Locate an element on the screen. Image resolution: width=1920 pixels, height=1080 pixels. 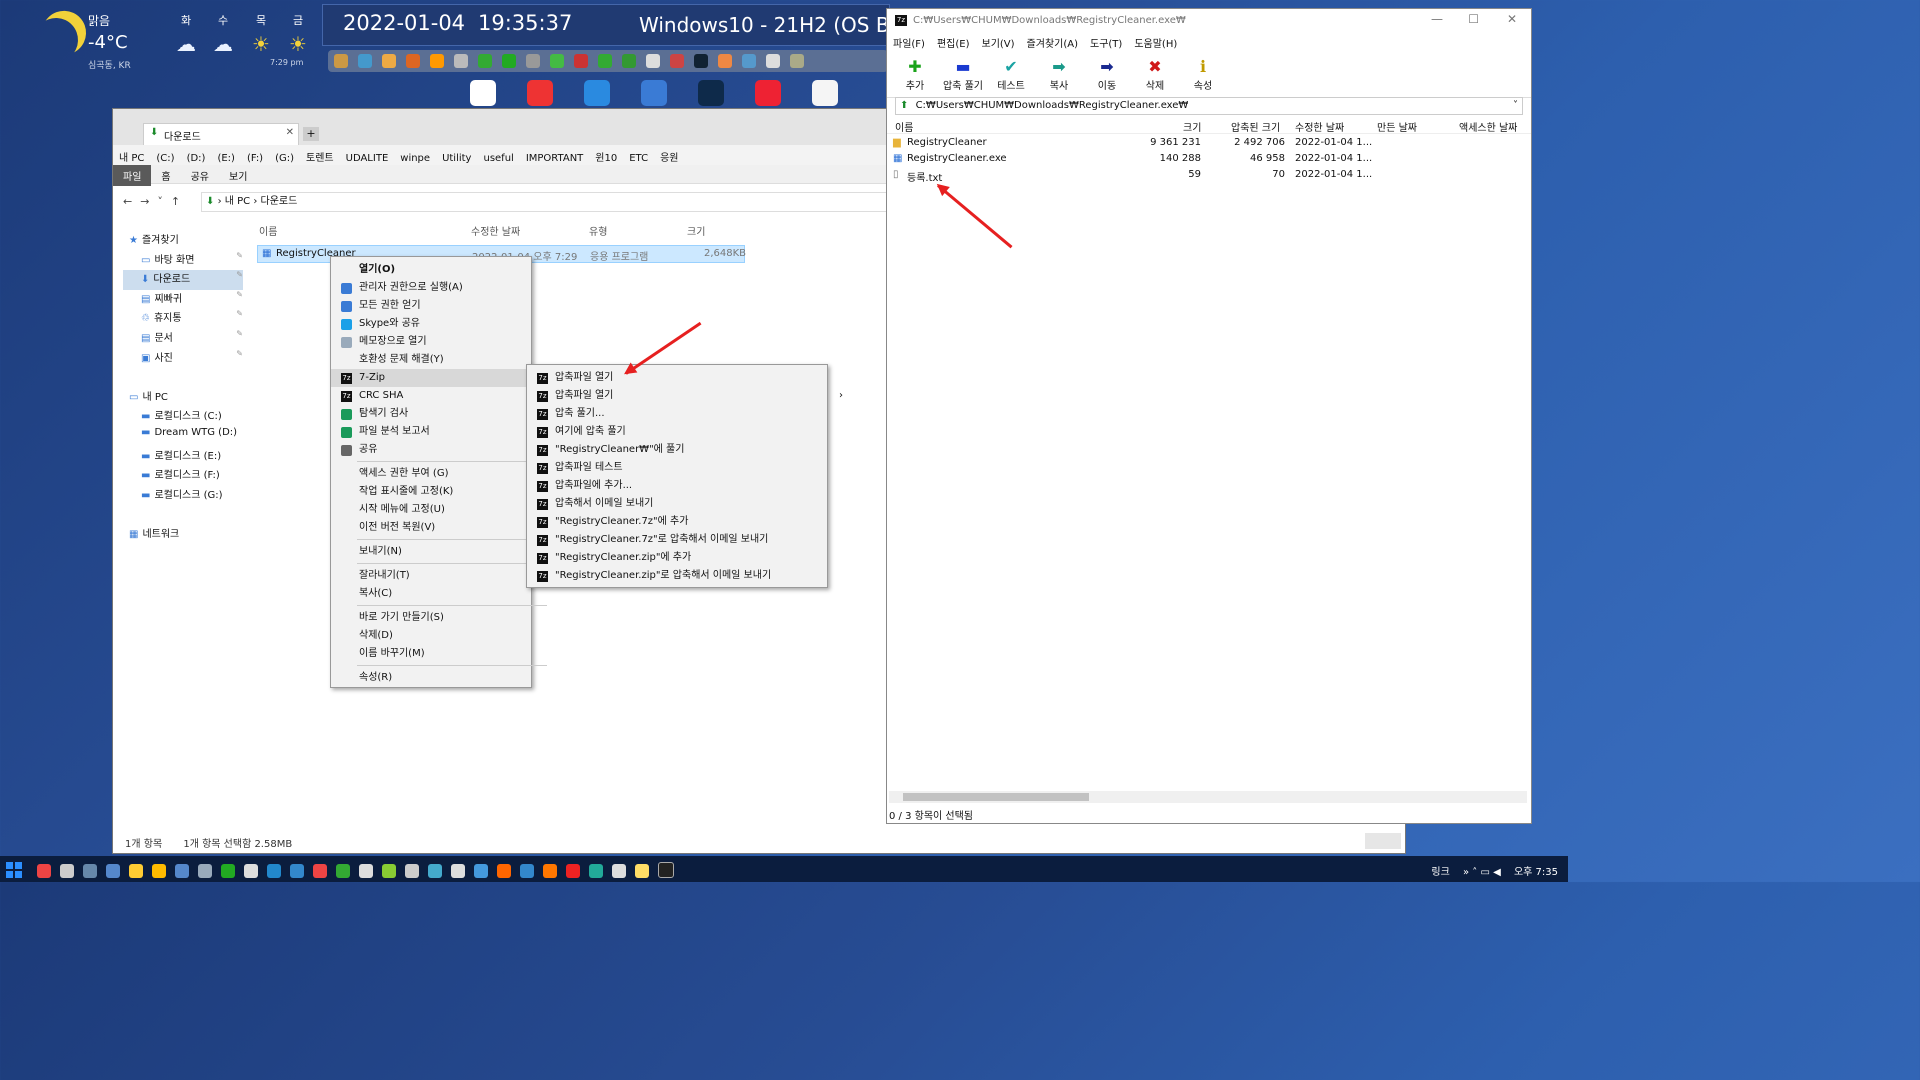
nav-item: ▬ Dream WTG (D:) is located at coordinates (183, 437).